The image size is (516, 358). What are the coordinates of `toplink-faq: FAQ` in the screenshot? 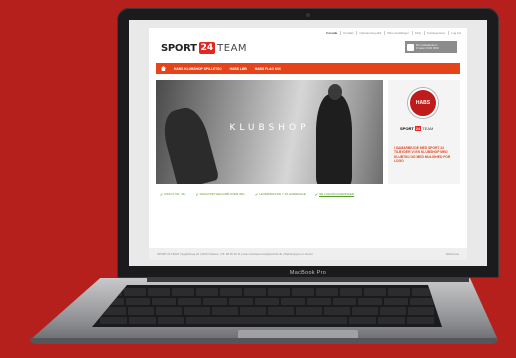 It's located at (416, 33).